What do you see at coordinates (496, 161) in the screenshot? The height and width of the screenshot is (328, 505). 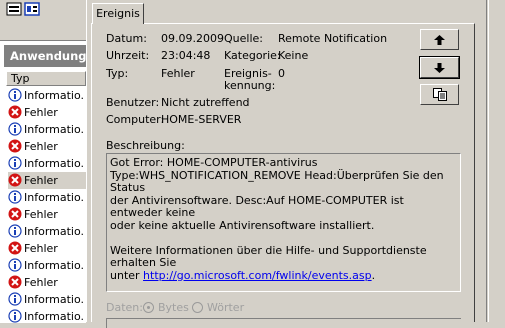 I see `window-edge-inner` at bounding box center [496, 161].